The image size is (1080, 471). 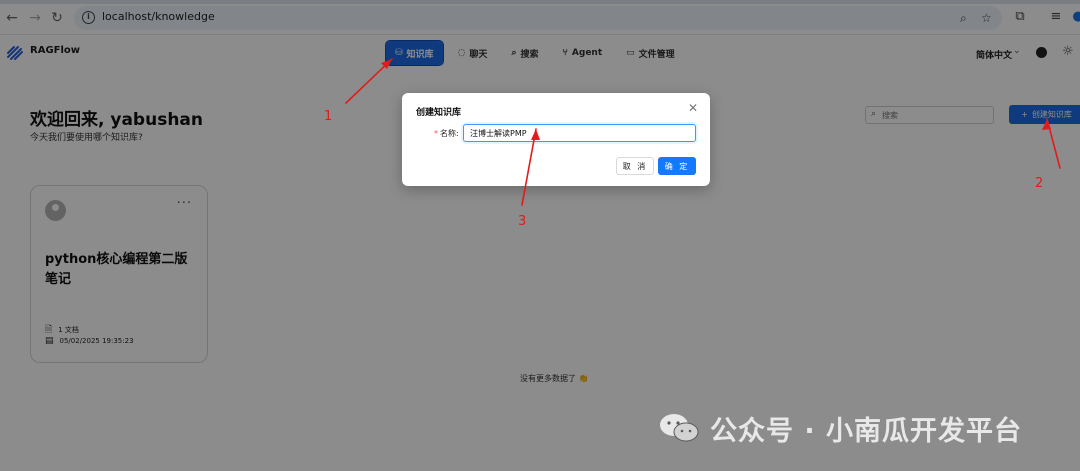 What do you see at coordinates (635, 166) in the screenshot?
I see `cancel-button: 取 消` at bounding box center [635, 166].